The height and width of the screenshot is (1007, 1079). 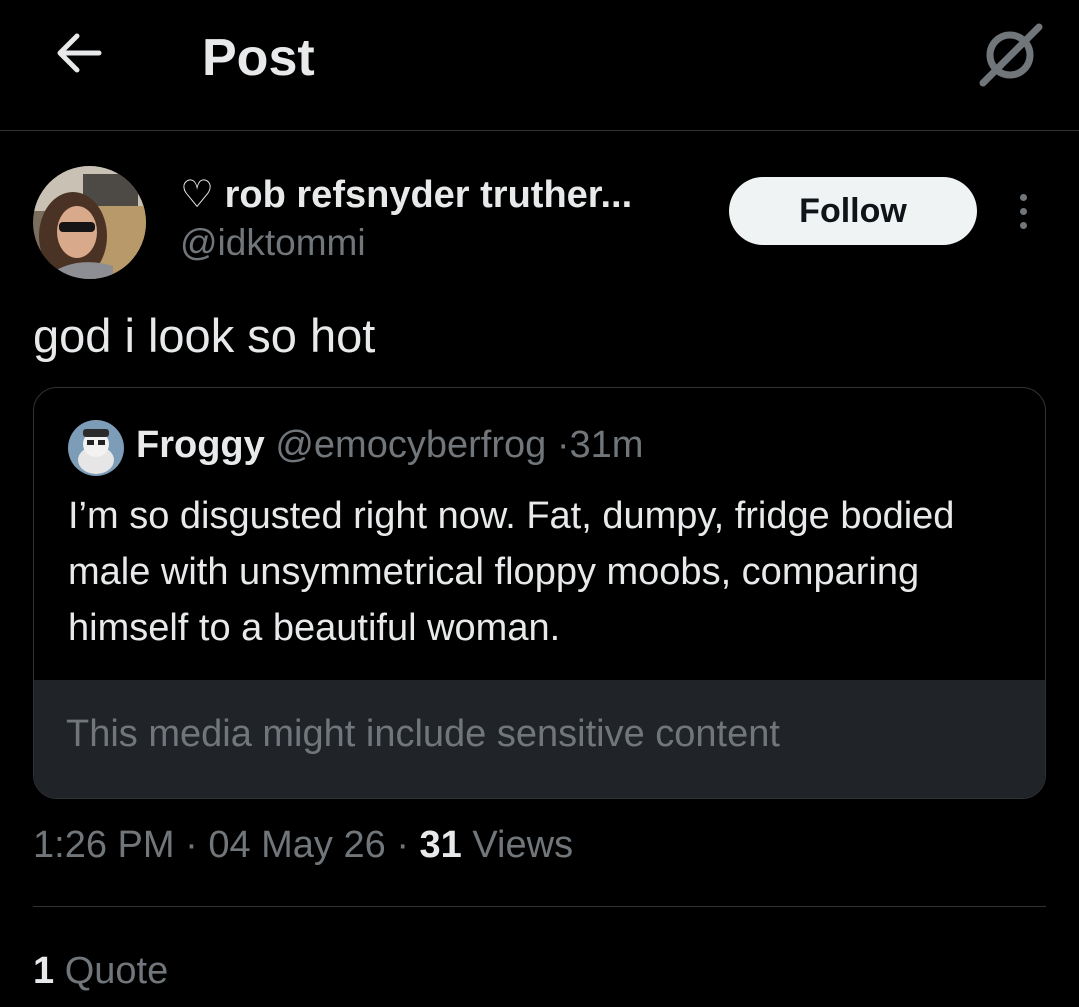 What do you see at coordinates (116, 971) in the screenshot?
I see `quote-label: Quote` at bounding box center [116, 971].